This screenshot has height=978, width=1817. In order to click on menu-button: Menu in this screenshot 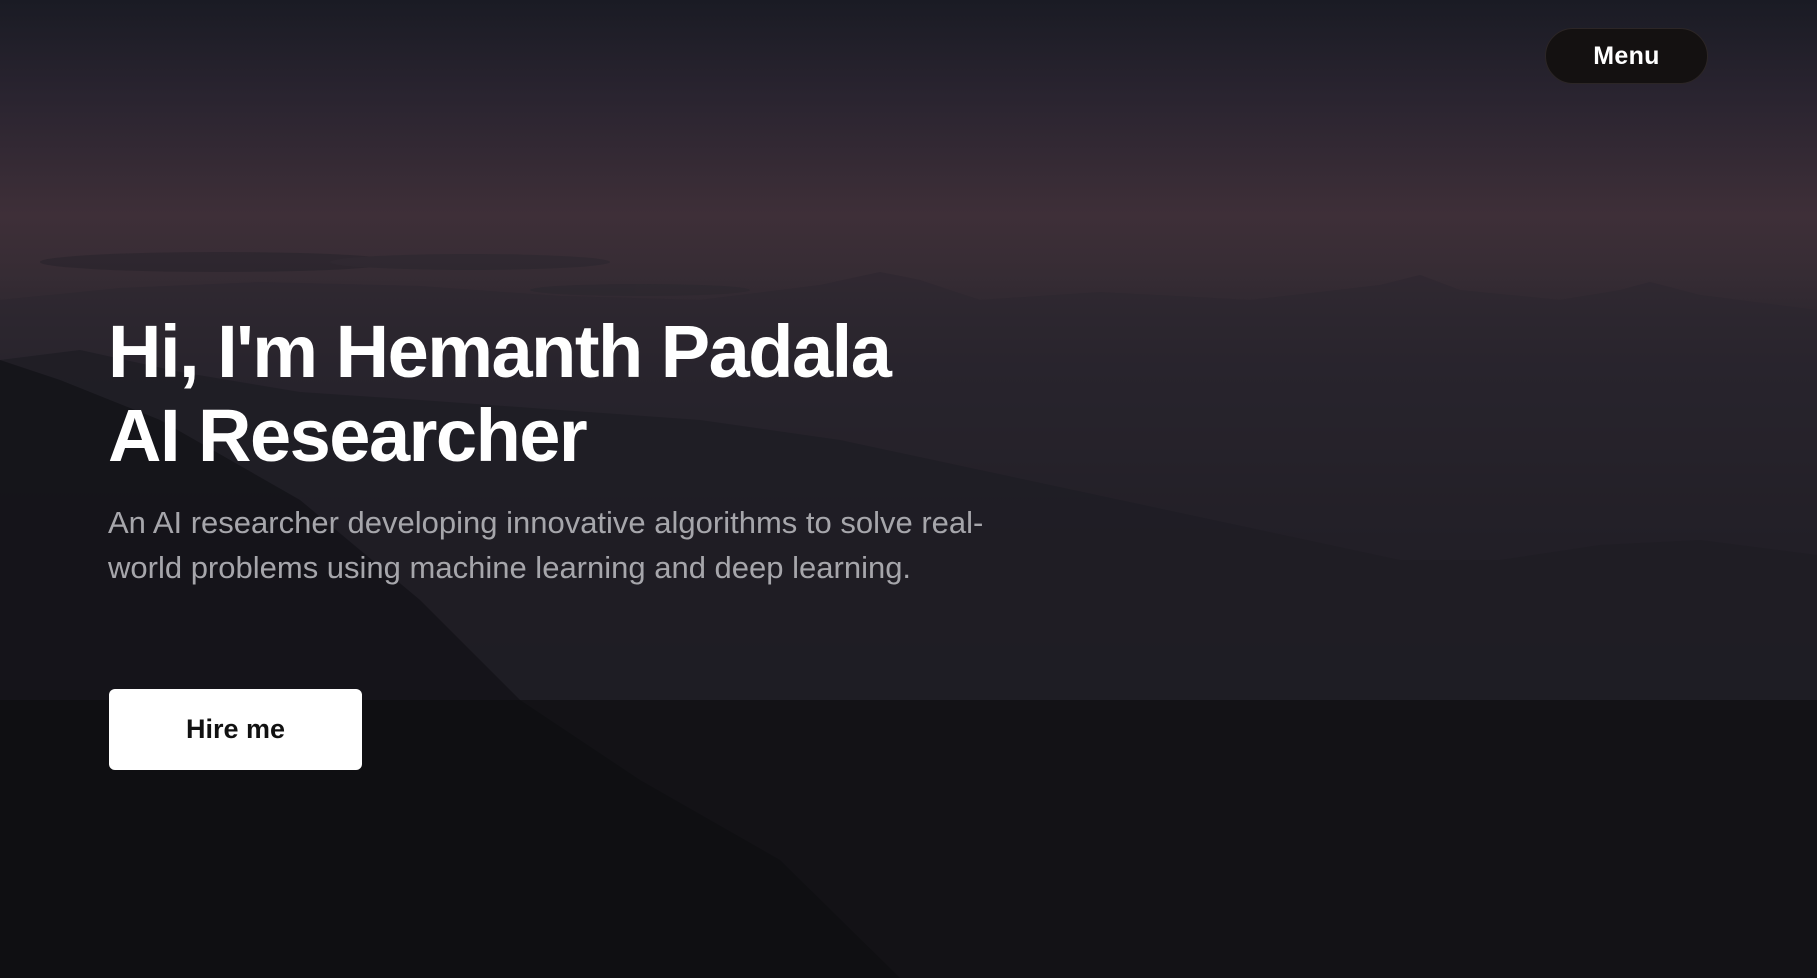, I will do `click(1626, 56)`.